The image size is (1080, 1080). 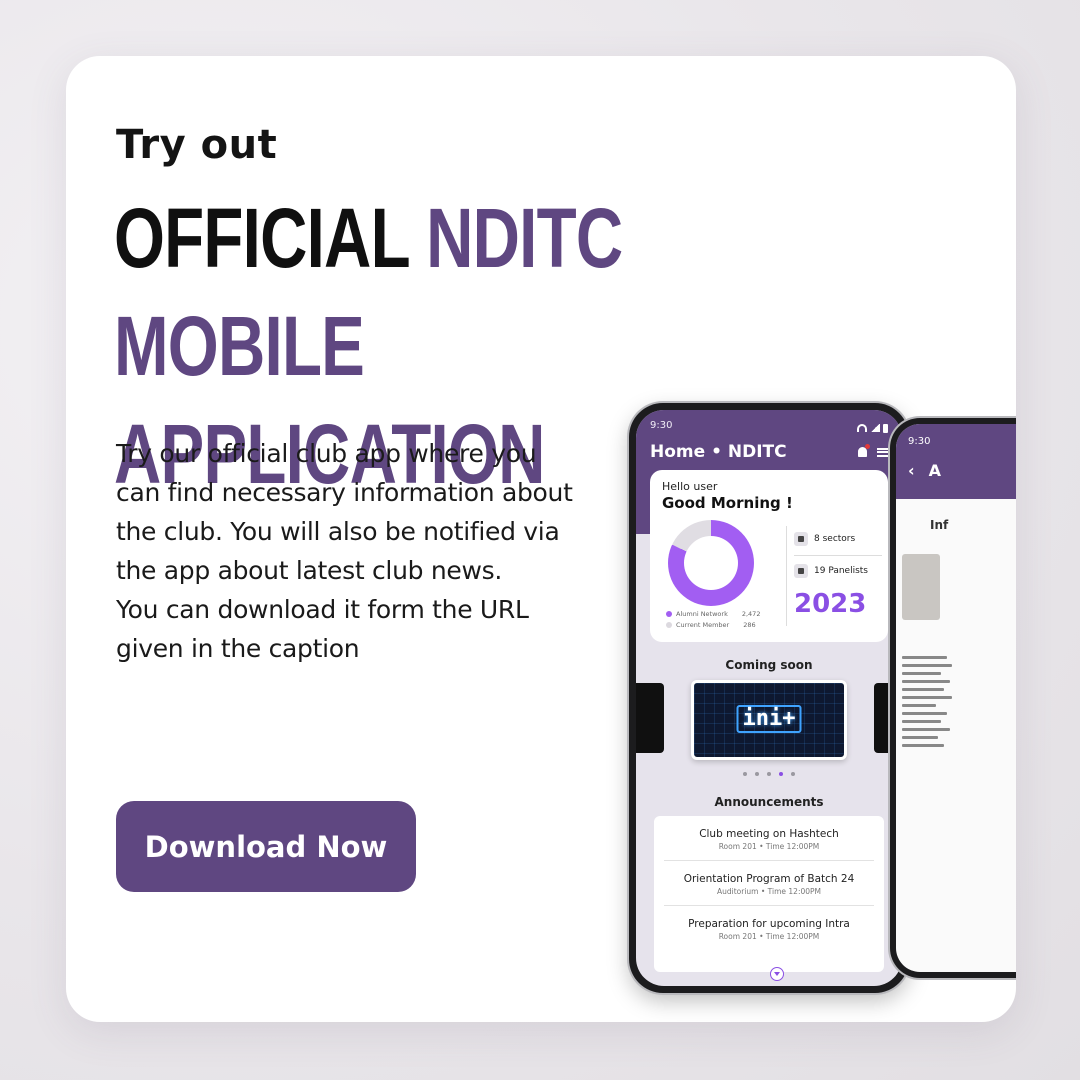 I want to click on legend-value-current: 286, so click(x=749, y=625).